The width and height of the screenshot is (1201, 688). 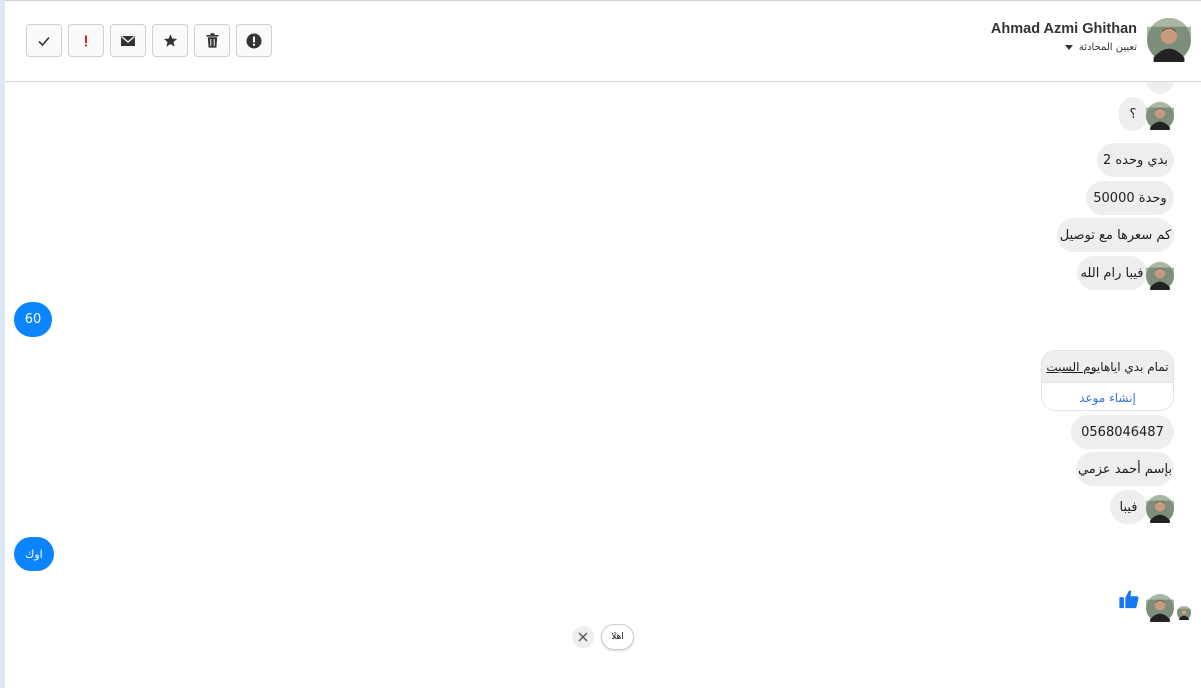 I want to click on card-date-link: يوم السبت, so click(x=1073, y=367).